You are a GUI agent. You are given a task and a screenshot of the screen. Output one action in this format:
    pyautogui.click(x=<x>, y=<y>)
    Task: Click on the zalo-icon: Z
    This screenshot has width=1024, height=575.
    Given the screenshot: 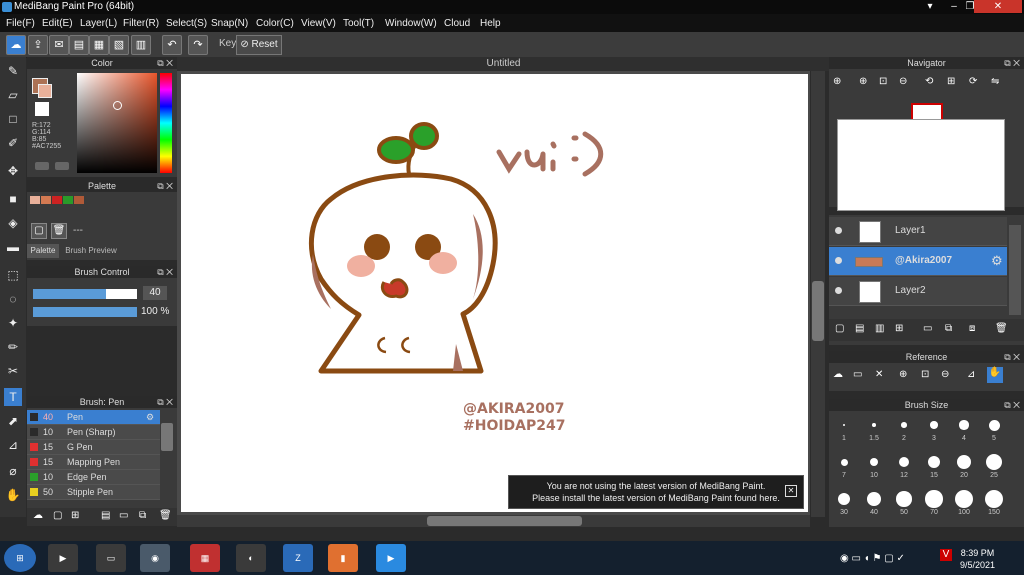 What is the action you would take?
    pyautogui.click(x=298, y=558)
    